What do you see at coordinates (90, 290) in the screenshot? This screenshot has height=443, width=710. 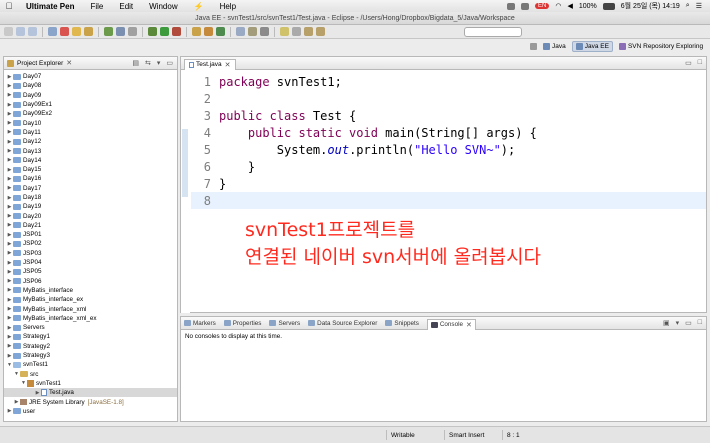 I see `tree-item-project: ▶ MyBatis_interface` at bounding box center [90, 290].